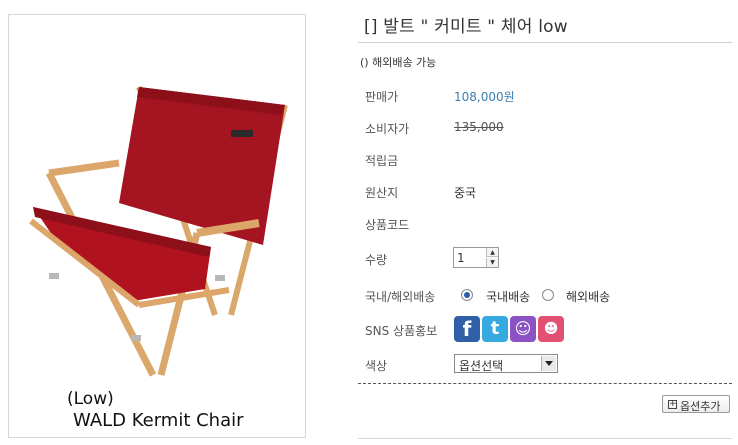  What do you see at coordinates (508, 297) in the screenshot?
I see `shipping-domestic-label: 국내배송` at bounding box center [508, 297].